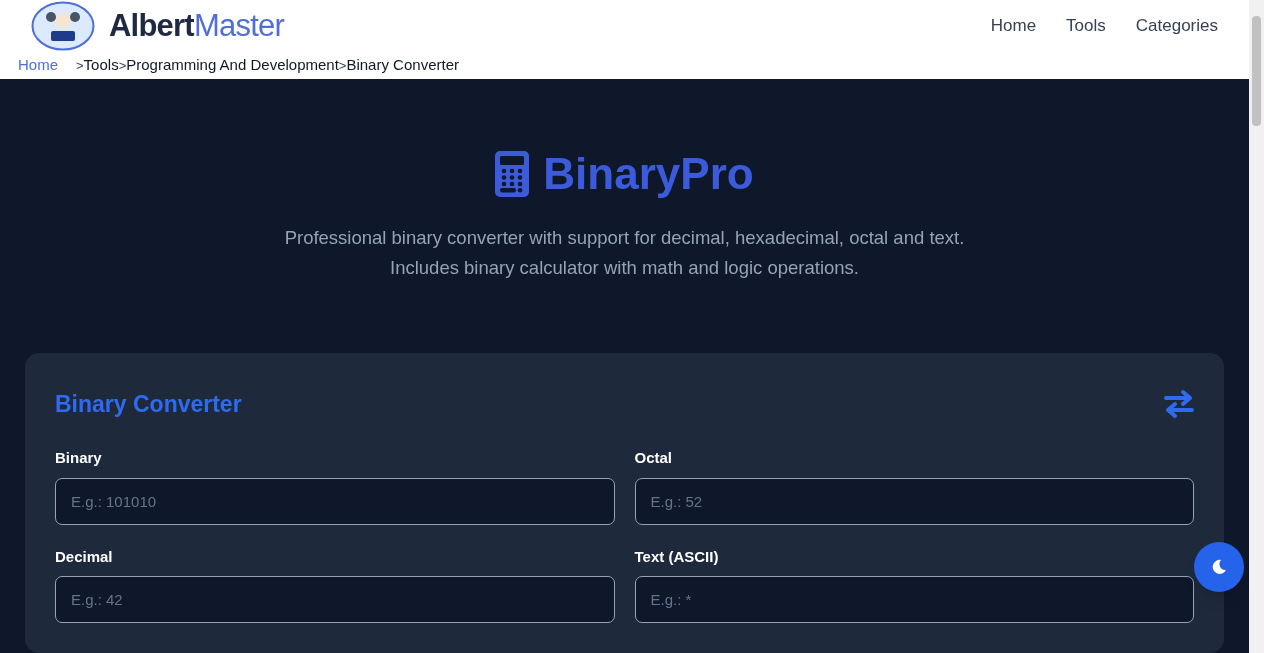 The height and width of the screenshot is (653, 1264). What do you see at coordinates (1013, 26) in the screenshot?
I see `nav-link: Home` at bounding box center [1013, 26].